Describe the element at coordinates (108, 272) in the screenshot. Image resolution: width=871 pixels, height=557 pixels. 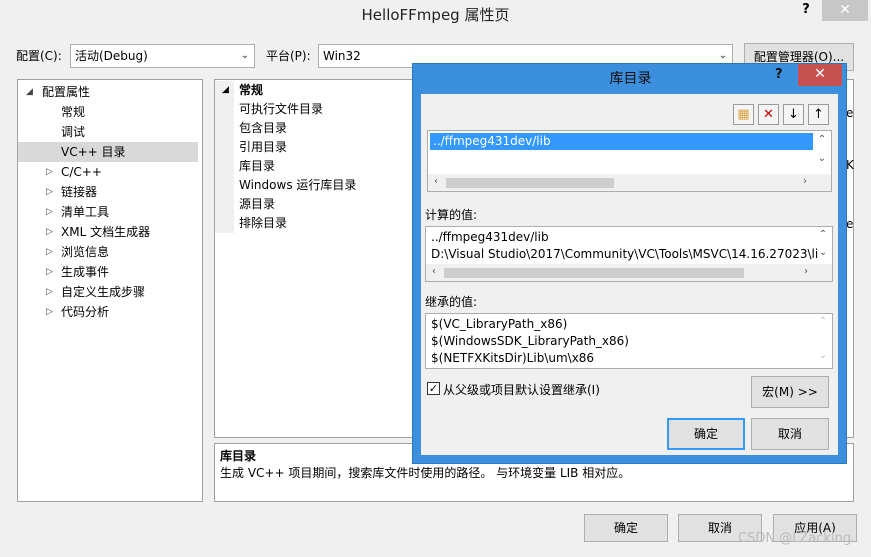
I see `tree-item-build-events: ▷ 生成事件` at that location.